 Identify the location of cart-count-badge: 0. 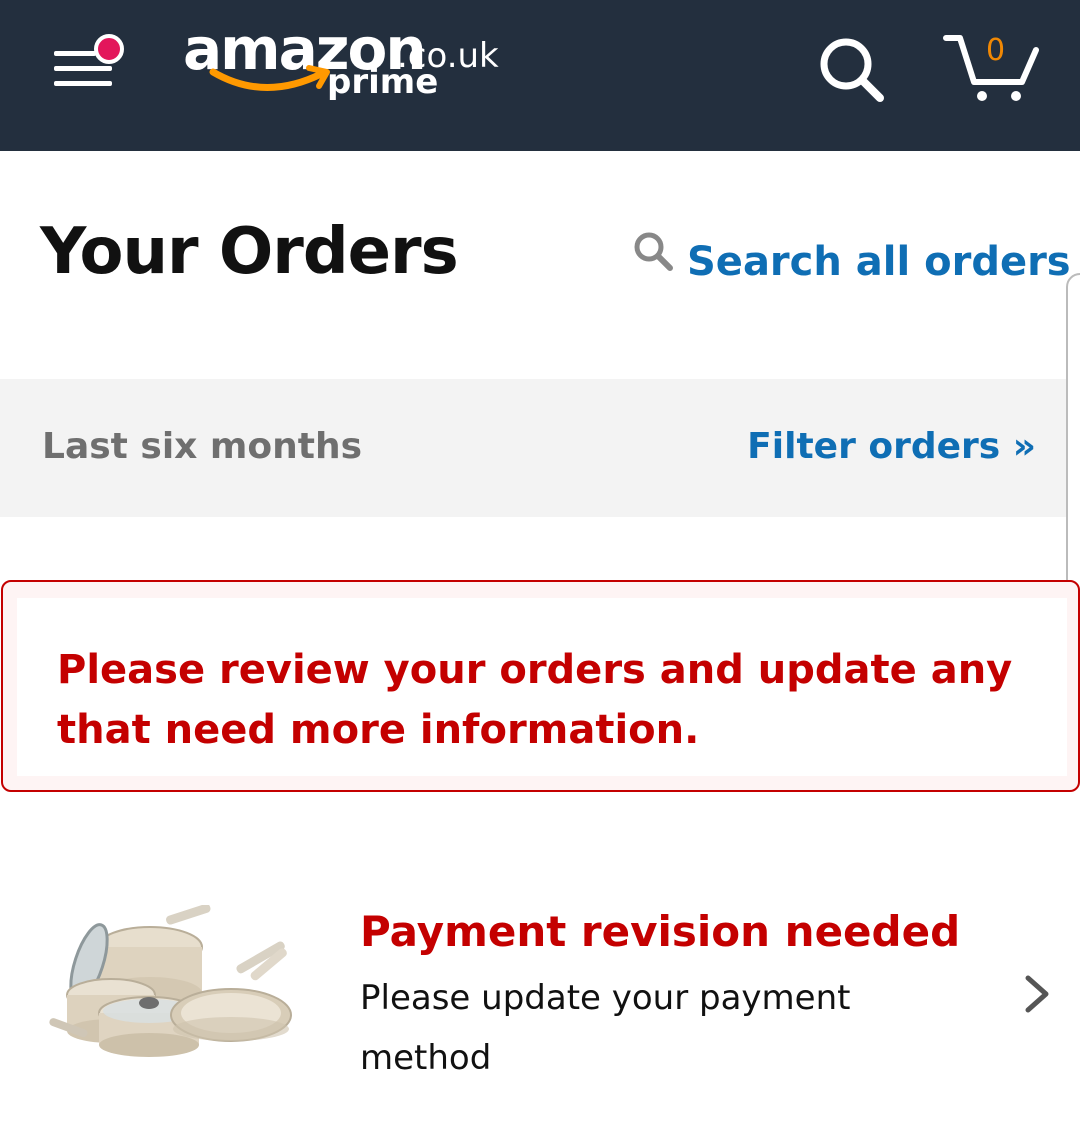
(996, 50).